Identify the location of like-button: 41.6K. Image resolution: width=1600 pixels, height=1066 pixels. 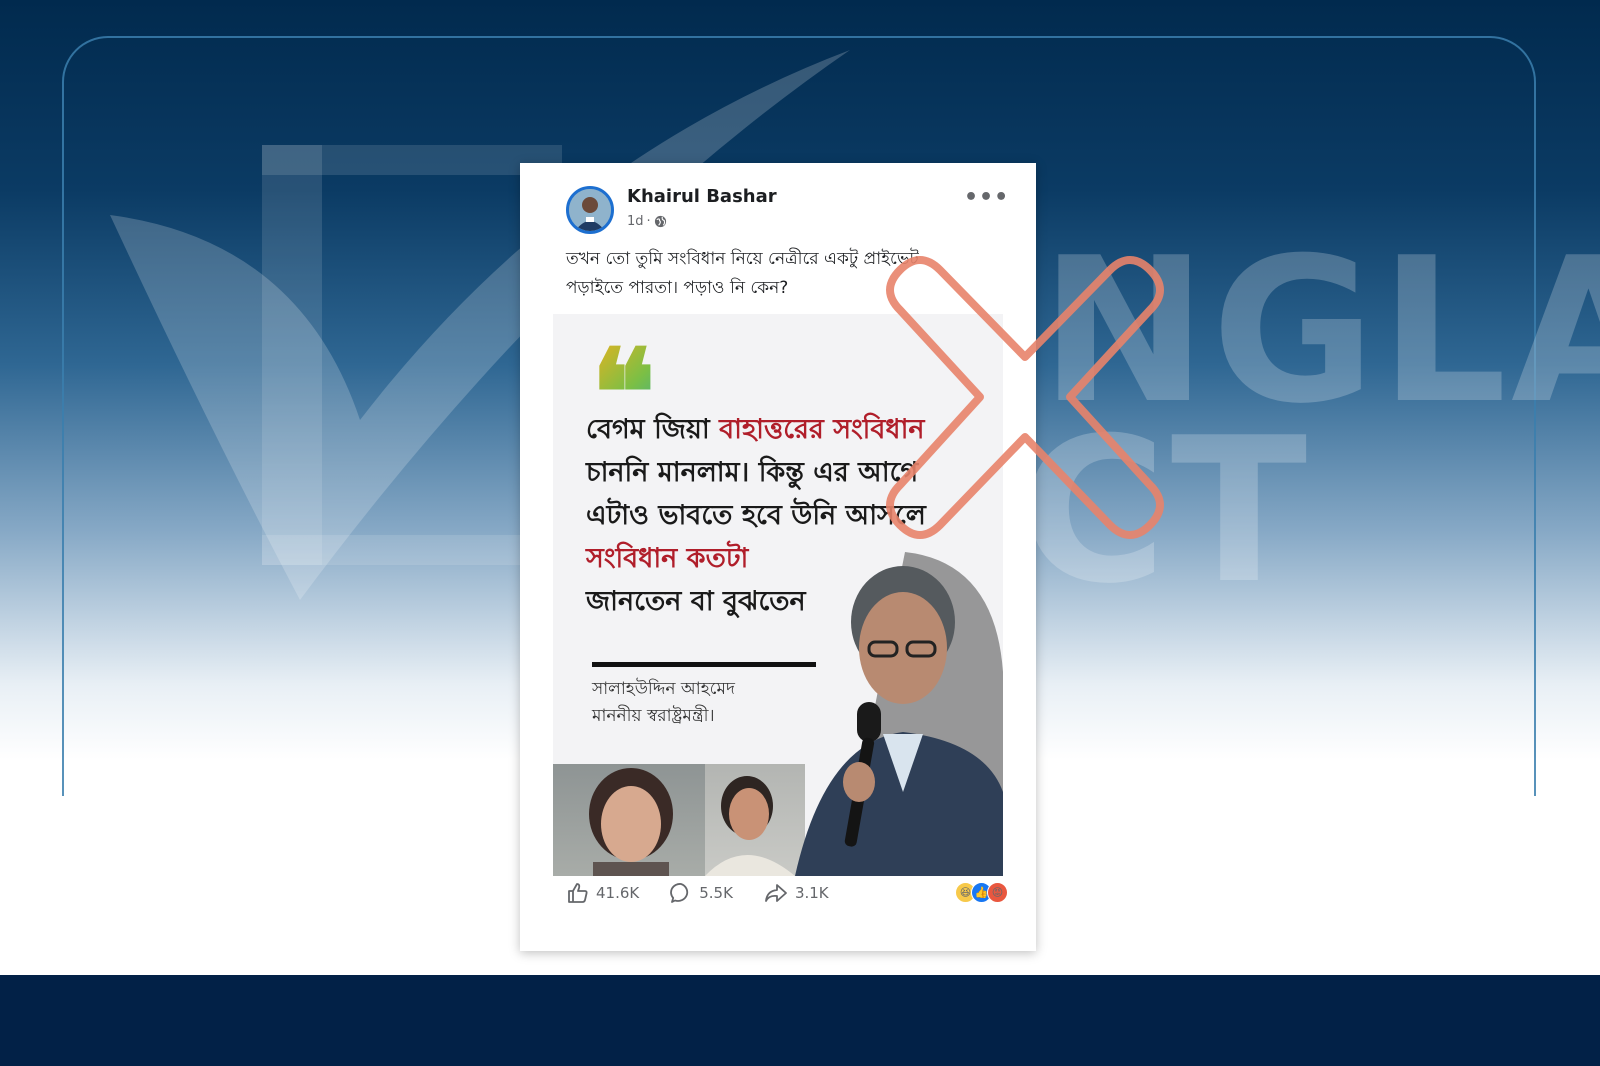
(602, 893).